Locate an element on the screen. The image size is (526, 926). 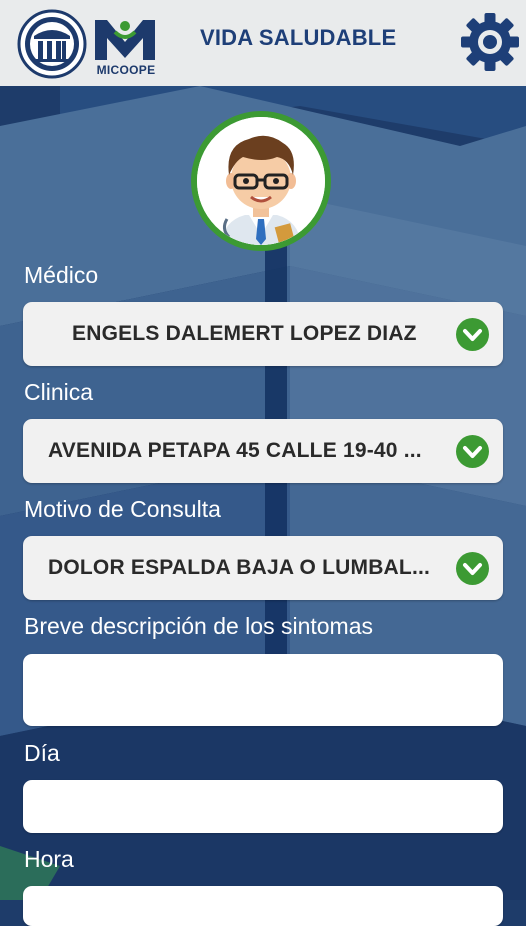
hora-label: Hora is located at coordinates (49, 859).